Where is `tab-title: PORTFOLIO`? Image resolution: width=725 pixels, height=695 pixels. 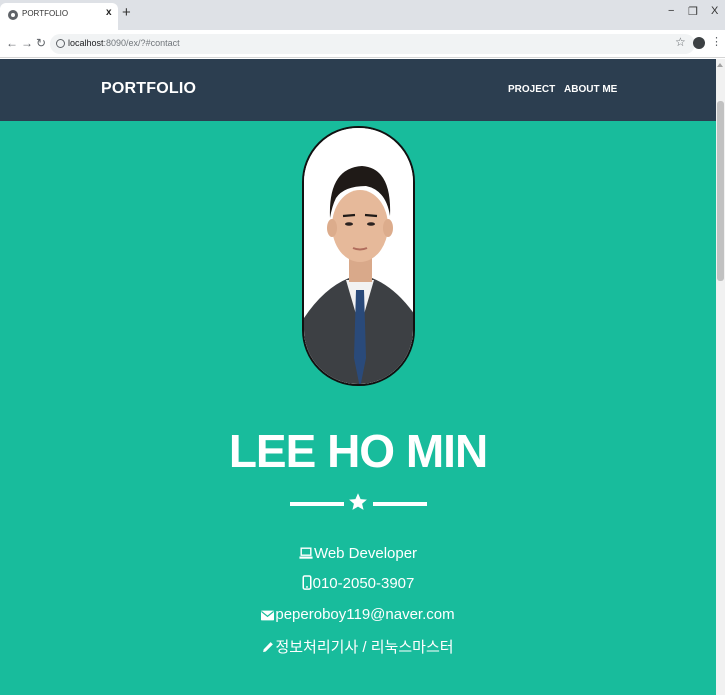
tab-title: PORTFOLIO is located at coordinates (45, 13).